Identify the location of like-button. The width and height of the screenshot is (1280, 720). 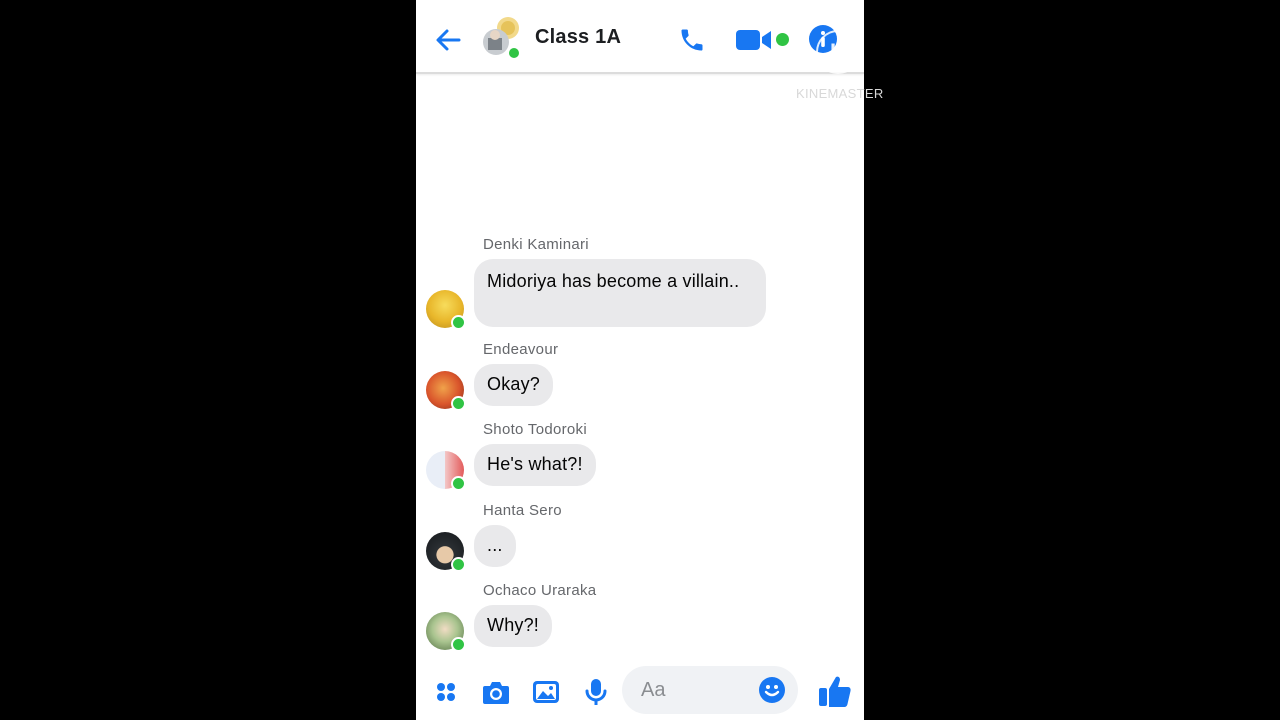
(835, 691).